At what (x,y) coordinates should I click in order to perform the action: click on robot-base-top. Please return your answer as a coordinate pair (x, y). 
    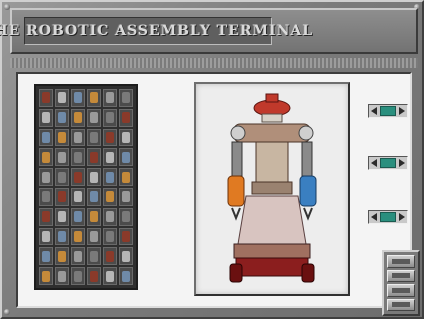
    Looking at the image, I should click on (272, 251).